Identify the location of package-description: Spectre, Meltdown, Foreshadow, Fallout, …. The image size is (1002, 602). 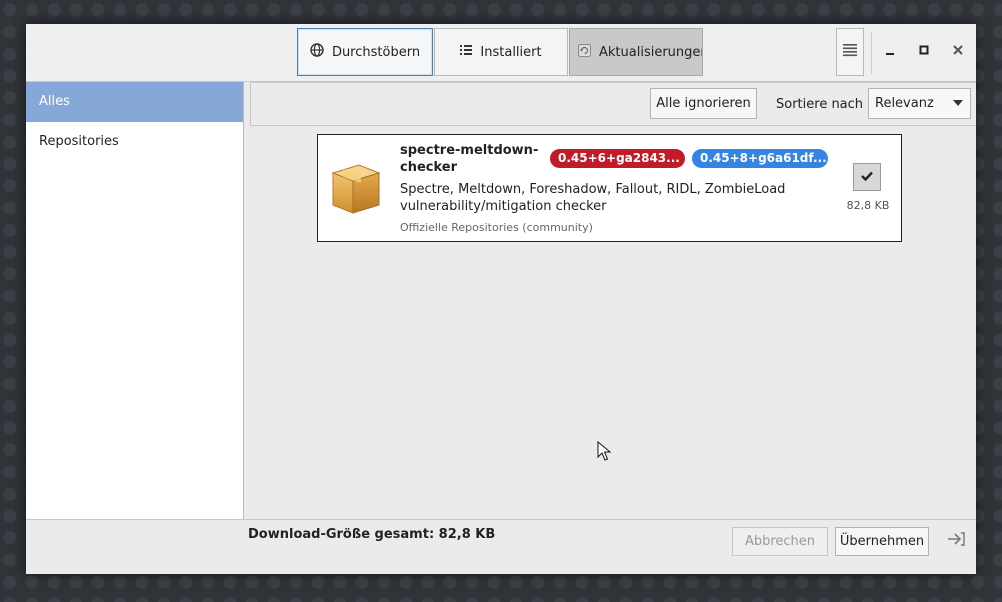
(593, 198).